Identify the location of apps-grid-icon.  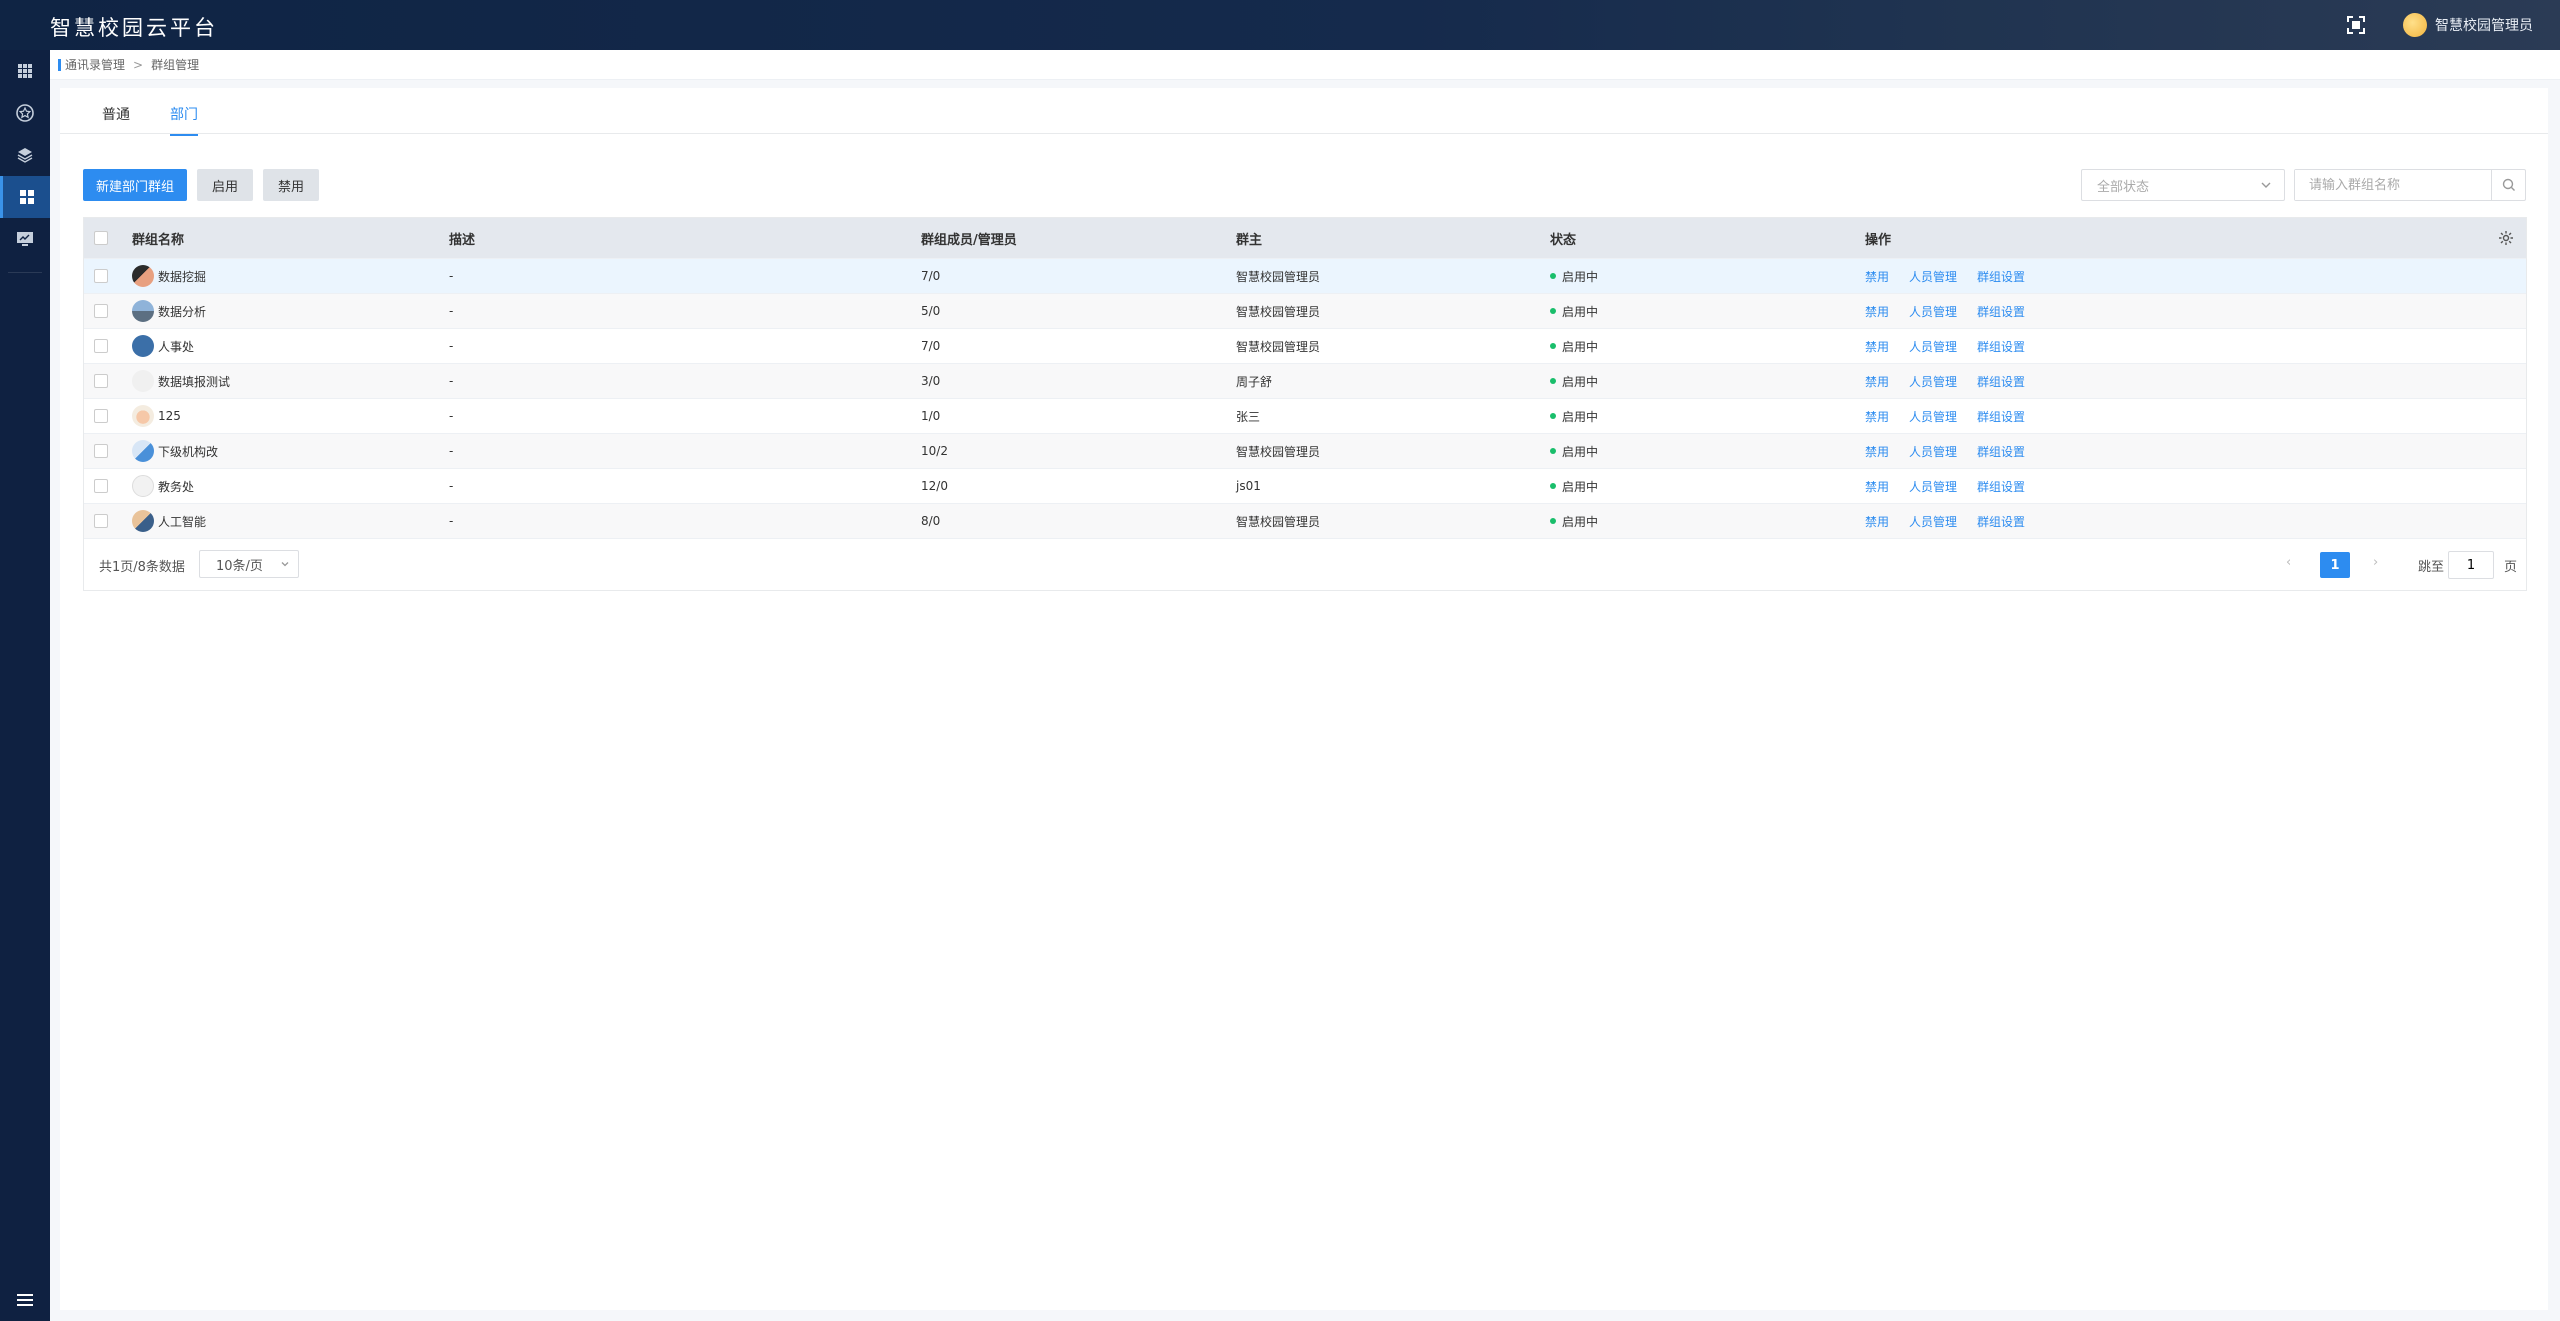
(25, 71).